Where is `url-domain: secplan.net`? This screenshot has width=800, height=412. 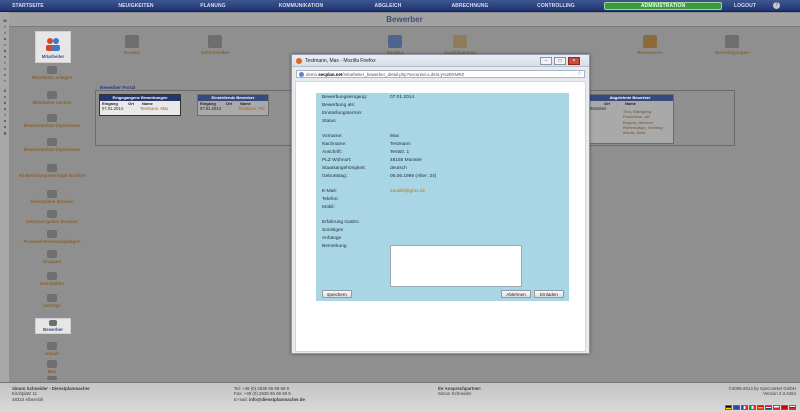
url-domain: secplan.net is located at coordinates (330, 74).